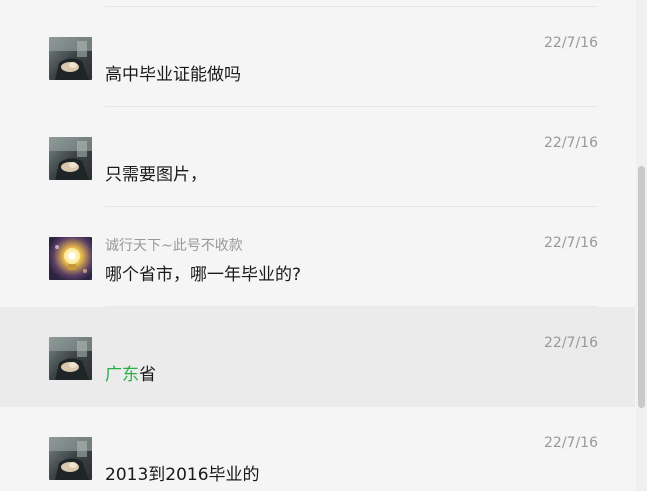  I want to click on message-text: 高中毕业证能做吗, so click(173, 75).